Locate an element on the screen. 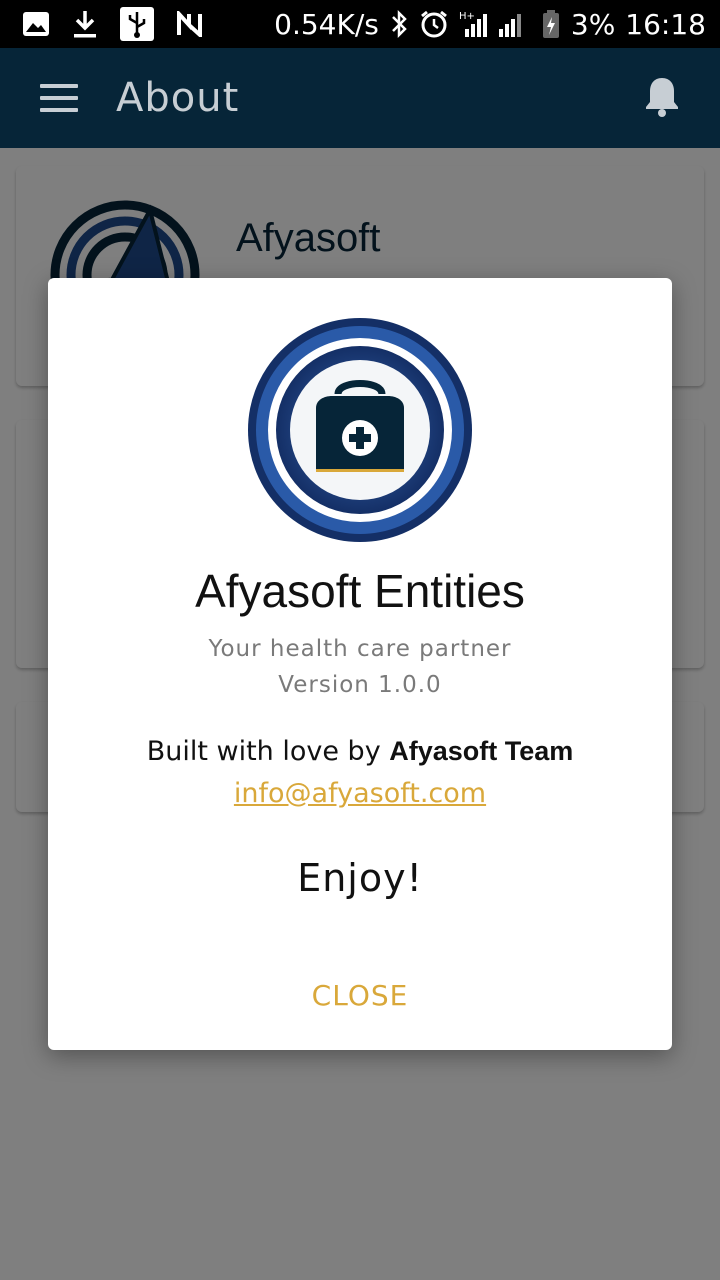 Image resolution: width=720 pixels, height=1280 pixels. battery-icon is located at coordinates (551, 24).